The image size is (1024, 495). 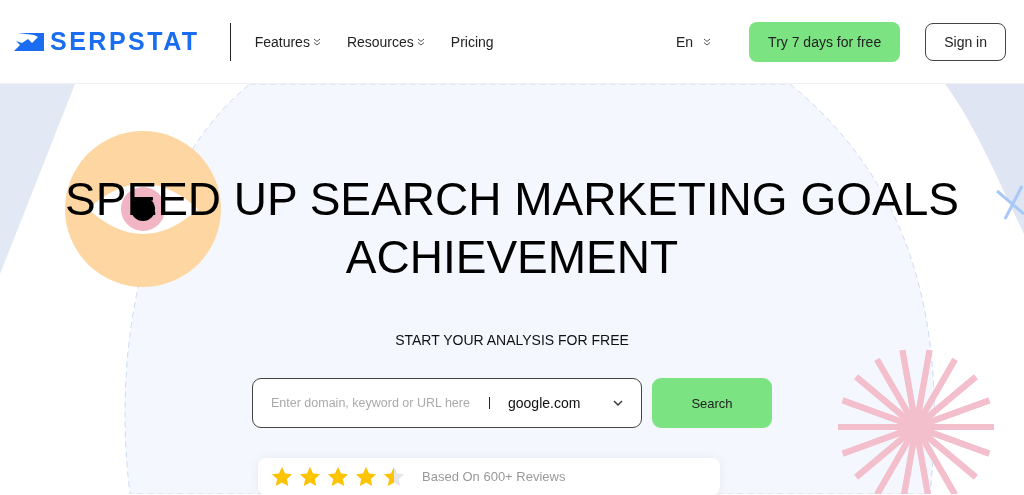 What do you see at coordinates (447, 403) in the screenshot?
I see `search-field: Enter domain, keyword or URL here google.com` at bounding box center [447, 403].